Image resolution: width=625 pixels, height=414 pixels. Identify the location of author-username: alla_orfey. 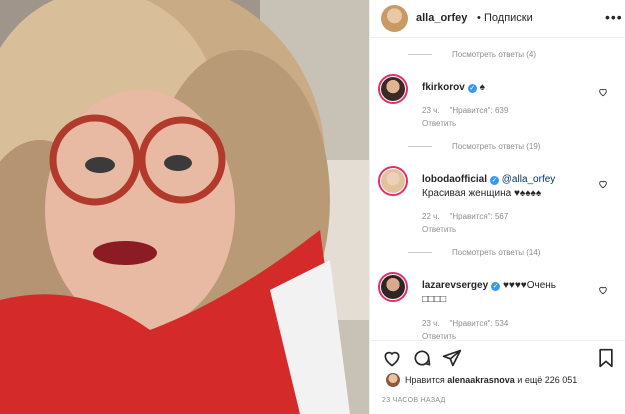
(441, 18).